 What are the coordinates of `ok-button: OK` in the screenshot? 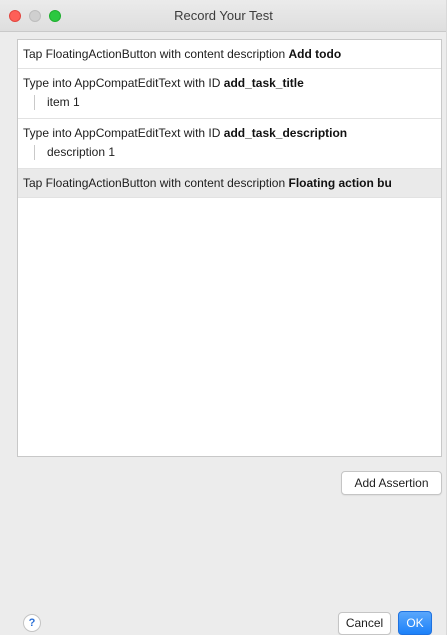 It's located at (415, 623).